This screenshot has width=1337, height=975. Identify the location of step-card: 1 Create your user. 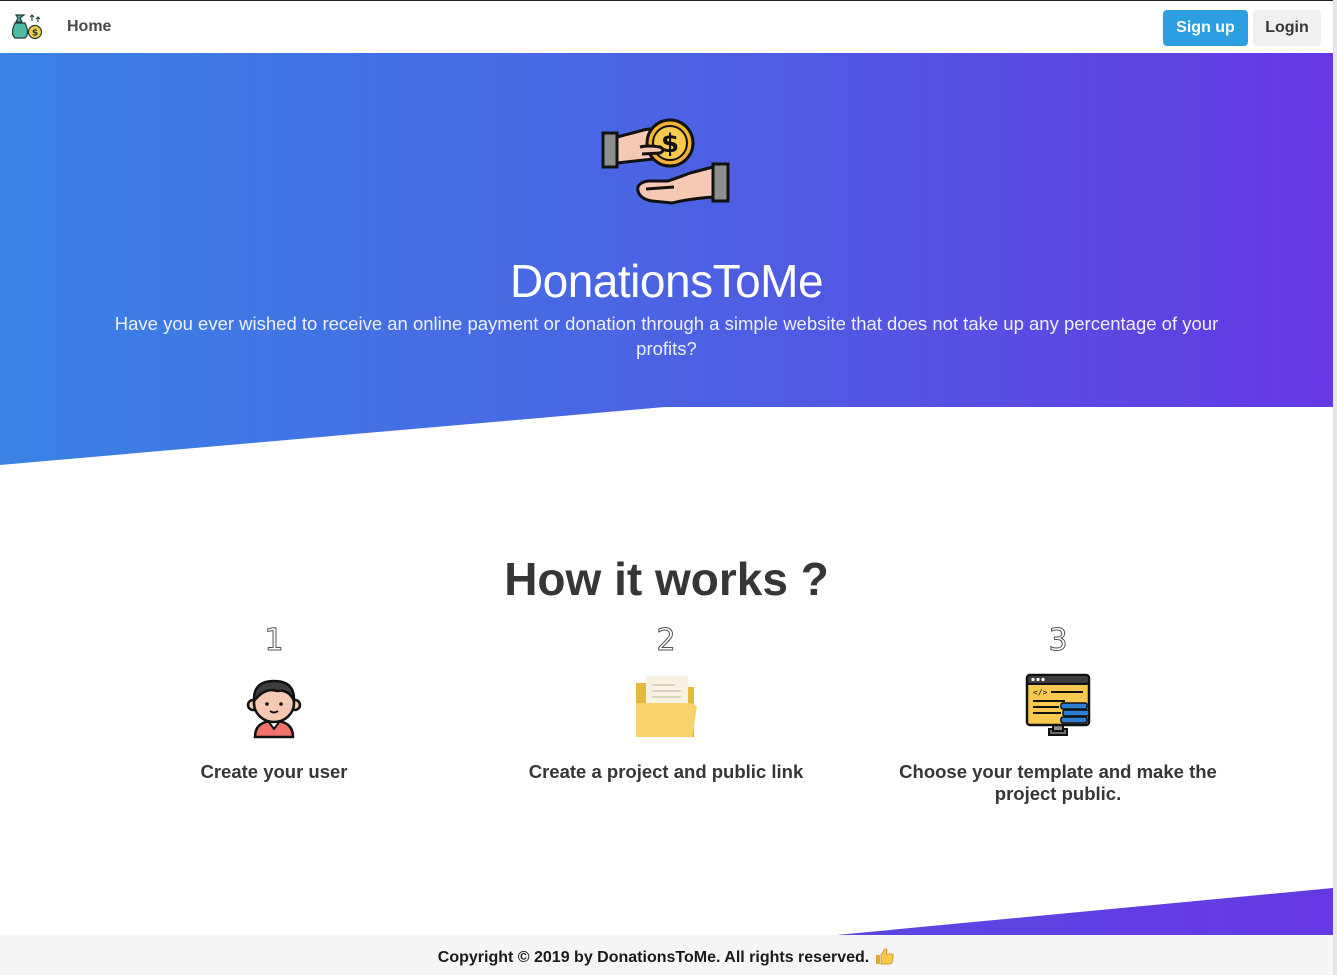
(274, 703).